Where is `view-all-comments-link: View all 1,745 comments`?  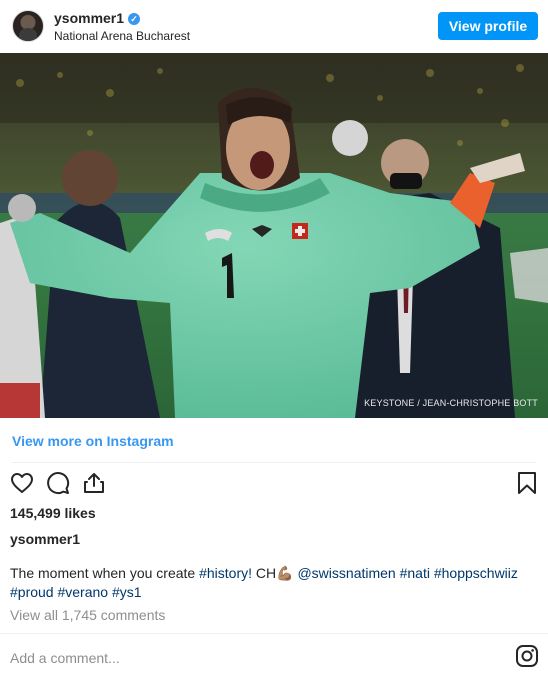
view-all-comments-link: View all 1,745 comments is located at coordinates (87, 615).